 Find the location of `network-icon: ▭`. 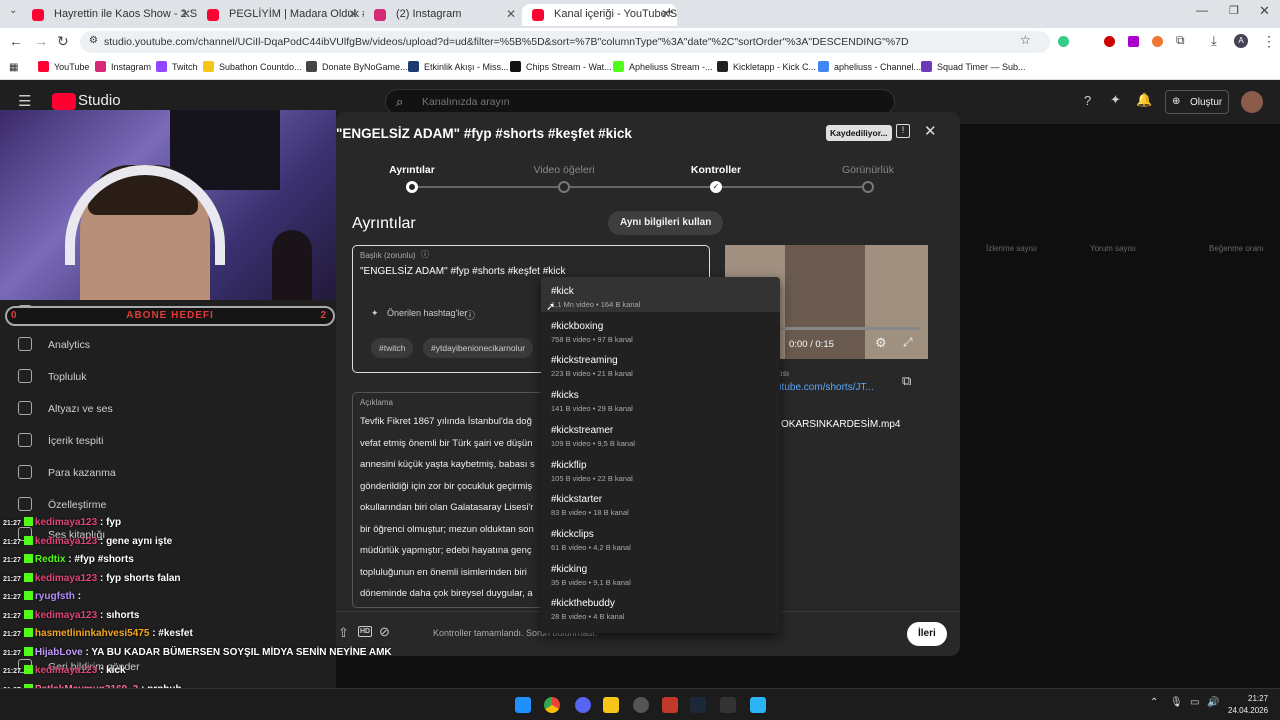

network-icon: ▭ is located at coordinates (1194, 702).